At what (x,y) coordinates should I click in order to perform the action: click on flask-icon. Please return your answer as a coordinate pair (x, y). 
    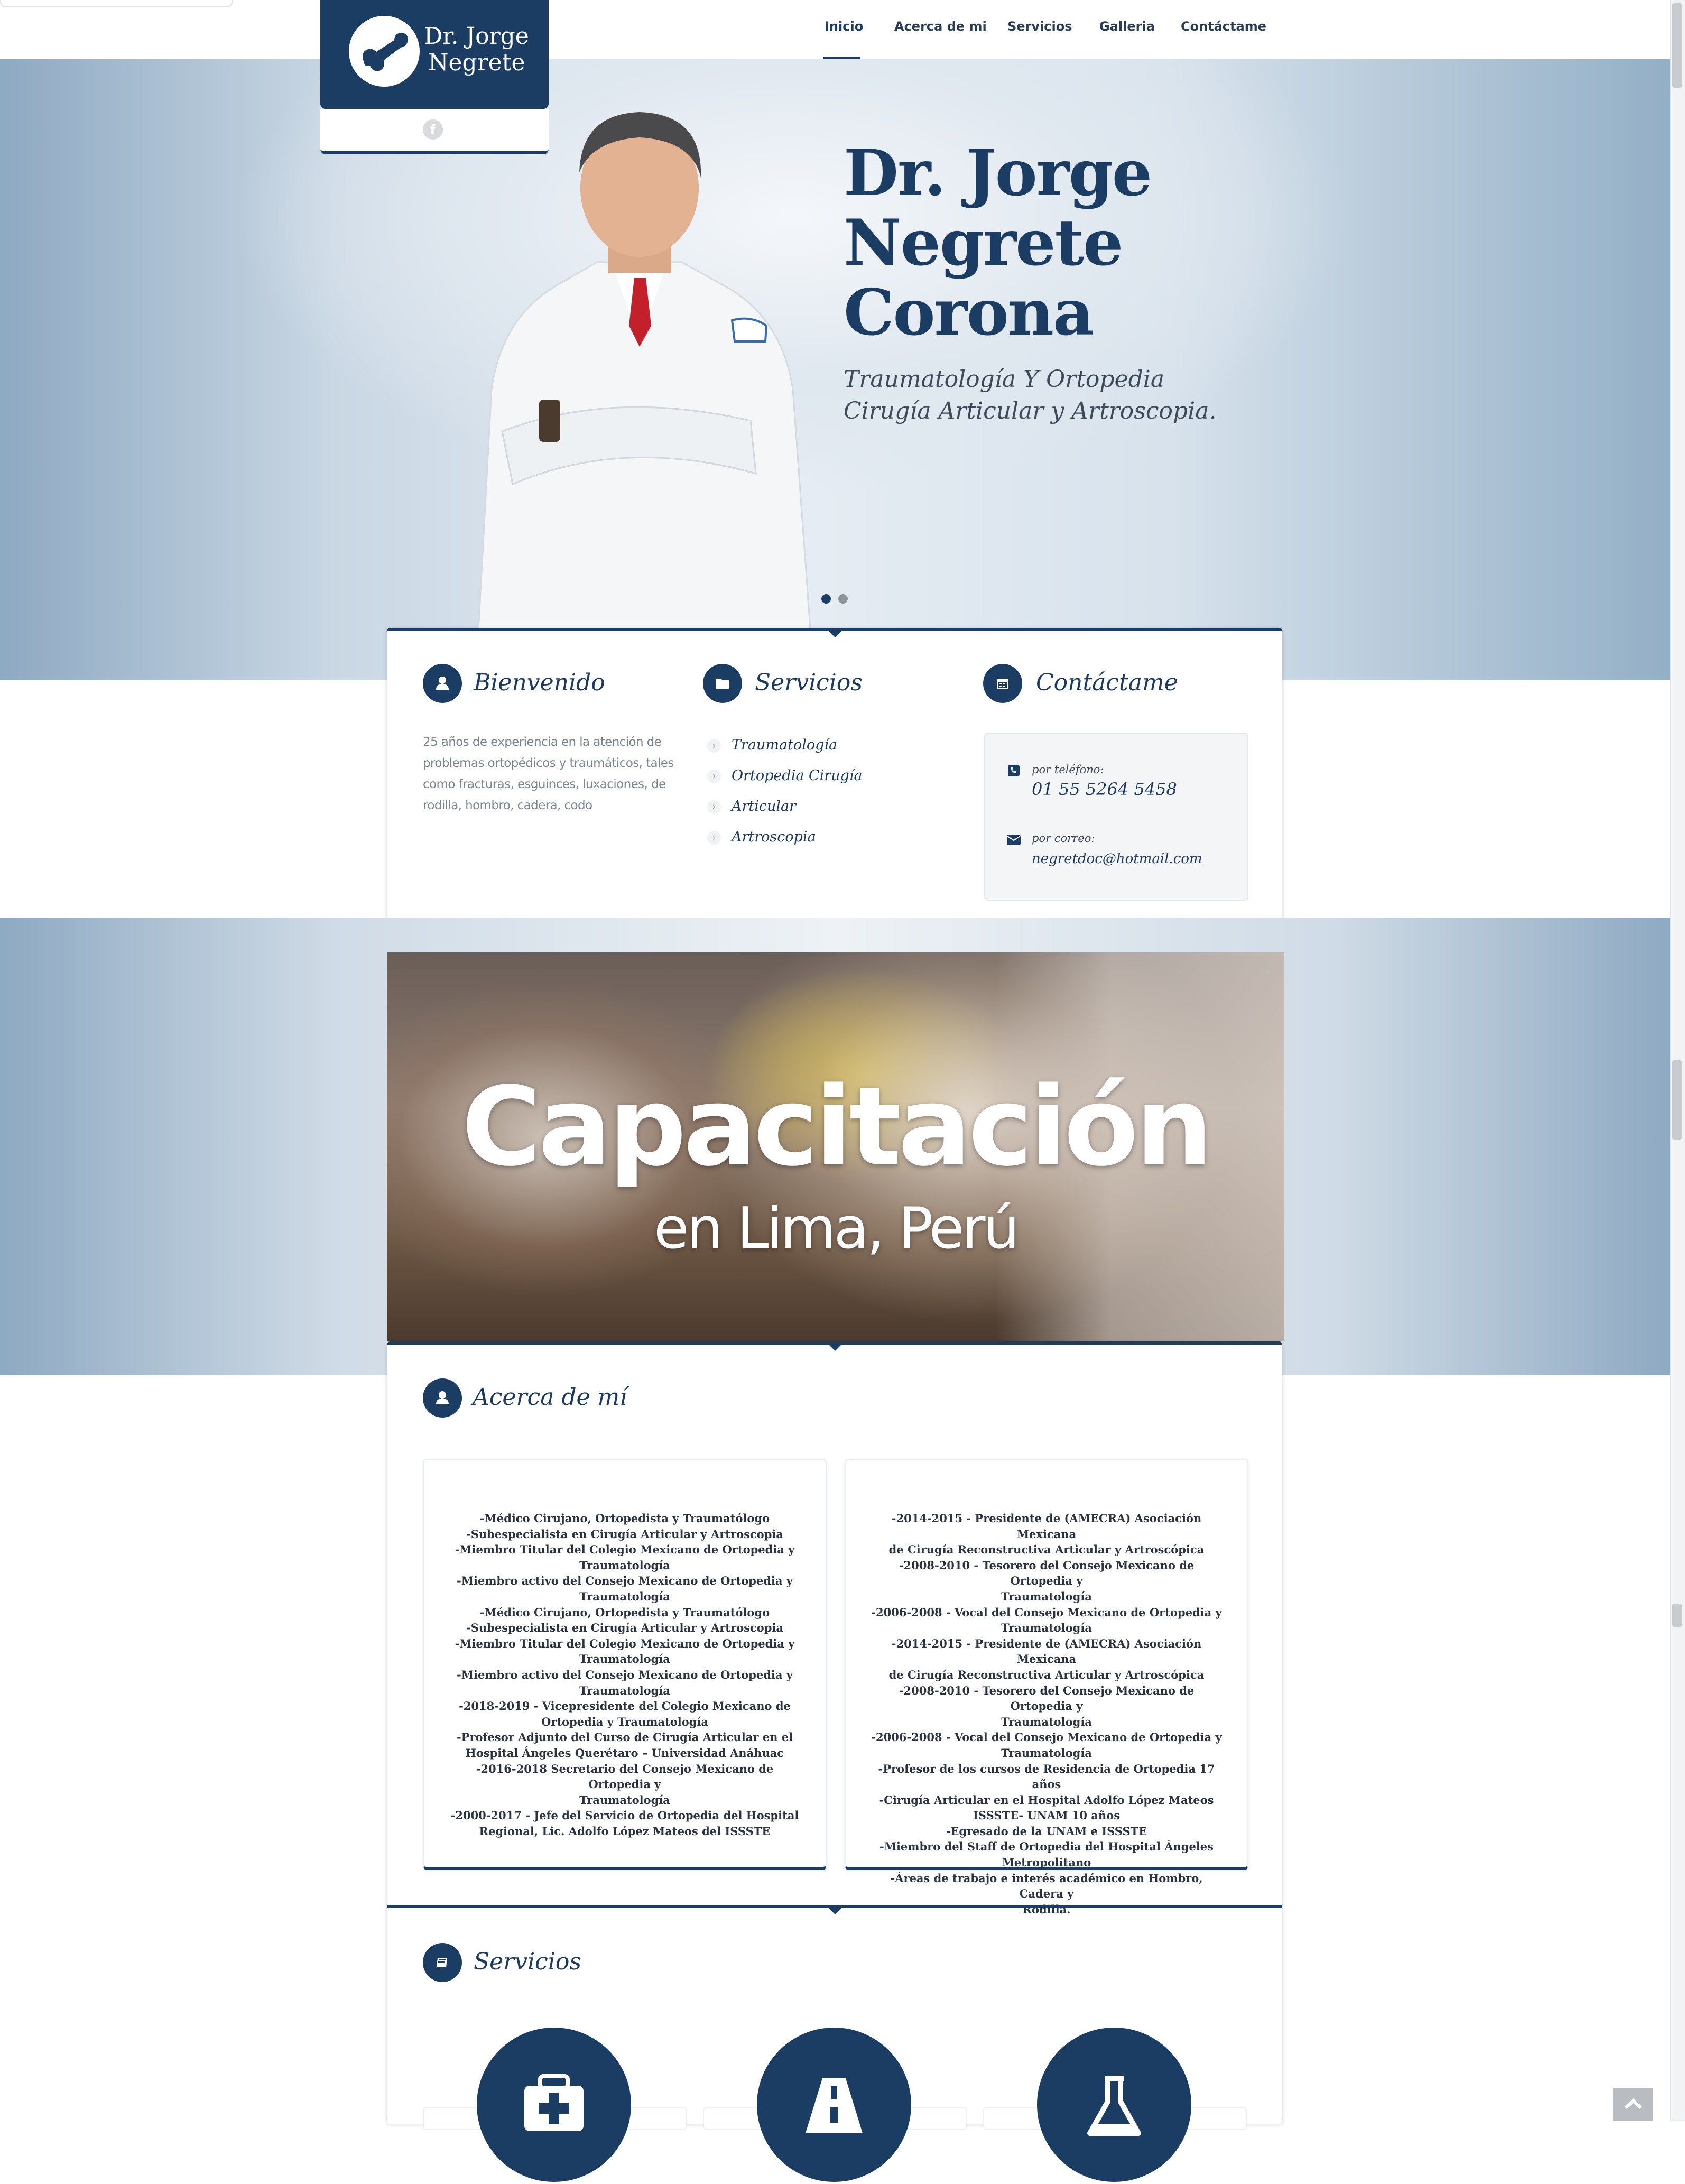
    Looking at the image, I should click on (1114, 2105).